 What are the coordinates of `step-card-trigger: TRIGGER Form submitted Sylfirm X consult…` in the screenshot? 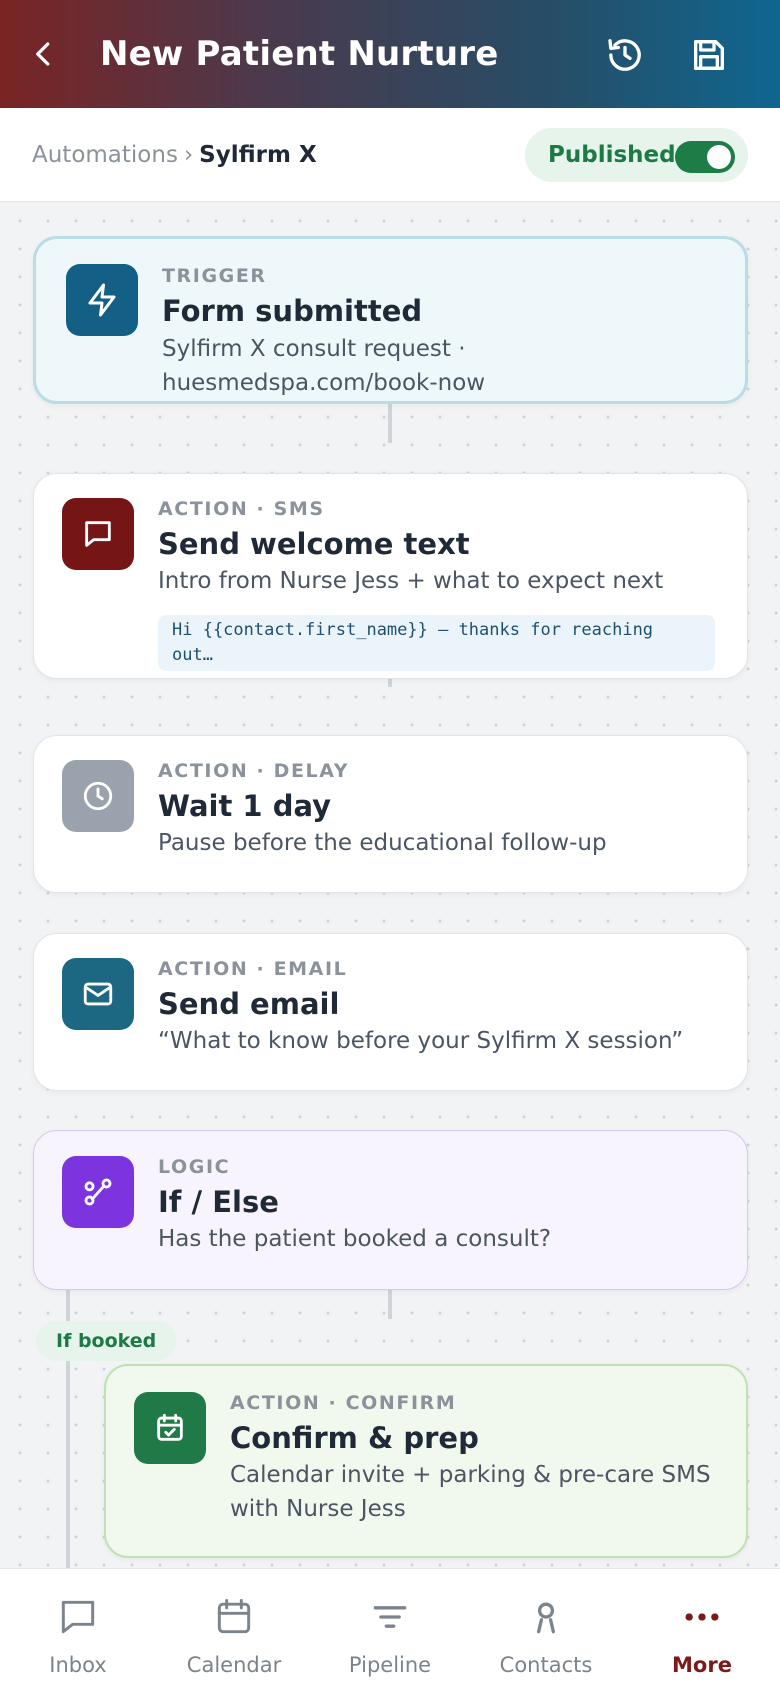 It's located at (390, 320).